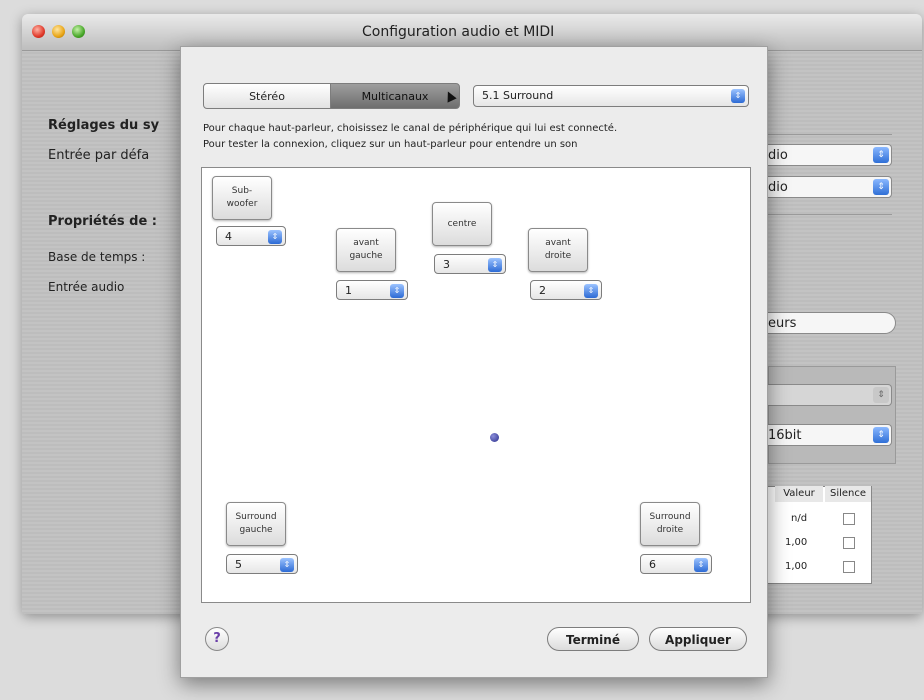  Describe the element at coordinates (611, 96) in the screenshot. I see `speaker-config-select: 5.1 Surround ⇕` at that location.